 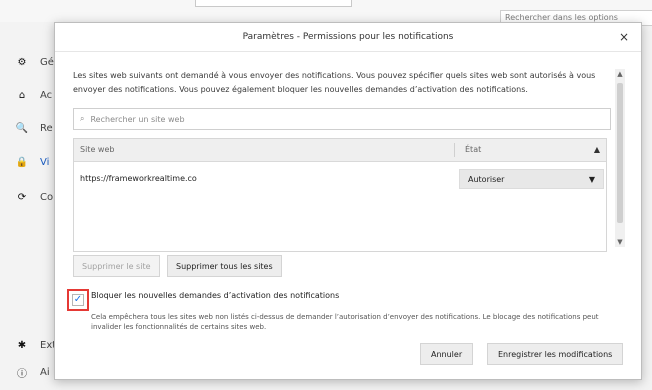 I want to click on table-header: Site web État ▲, so click(x=340, y=150).